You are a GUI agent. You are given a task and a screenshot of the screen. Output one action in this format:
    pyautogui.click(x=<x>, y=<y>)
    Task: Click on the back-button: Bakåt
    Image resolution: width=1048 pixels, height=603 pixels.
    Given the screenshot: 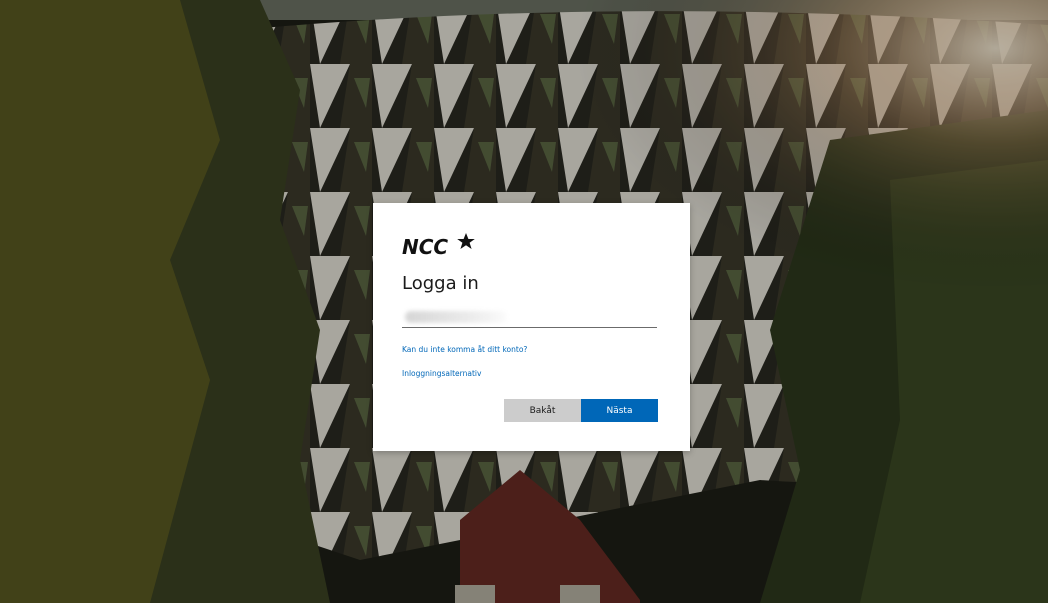 What is the action you would take?
    pyautogui.click(x=542, y=410)
    